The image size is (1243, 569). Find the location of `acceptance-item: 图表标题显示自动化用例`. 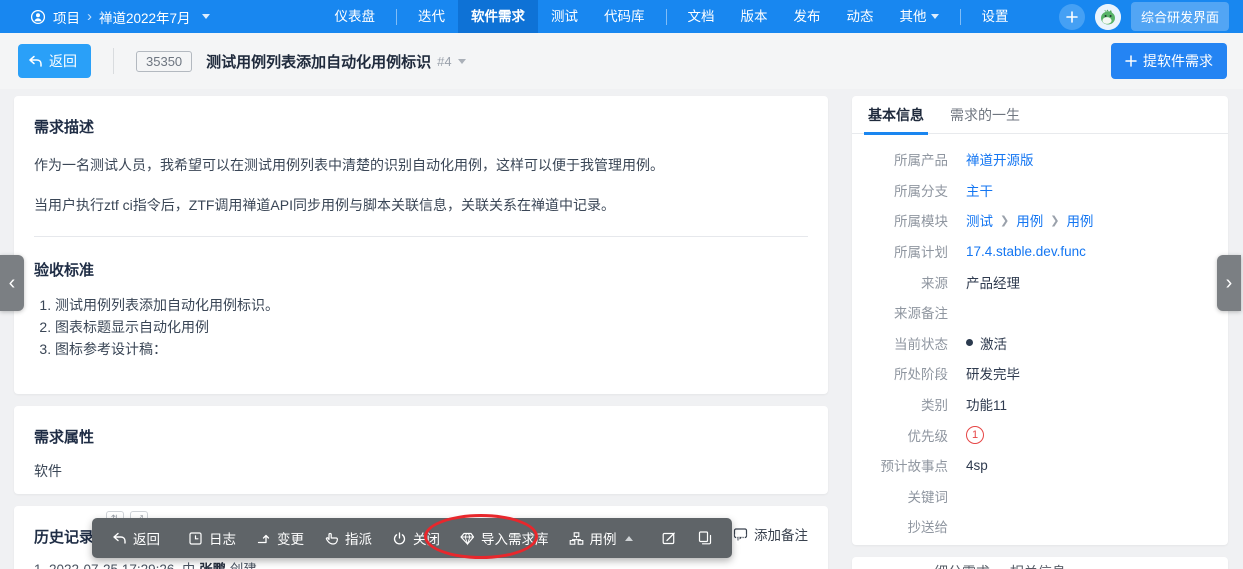

acceptance-item: 图表标题显示自动化用例 is located at coordinates (431, 327).